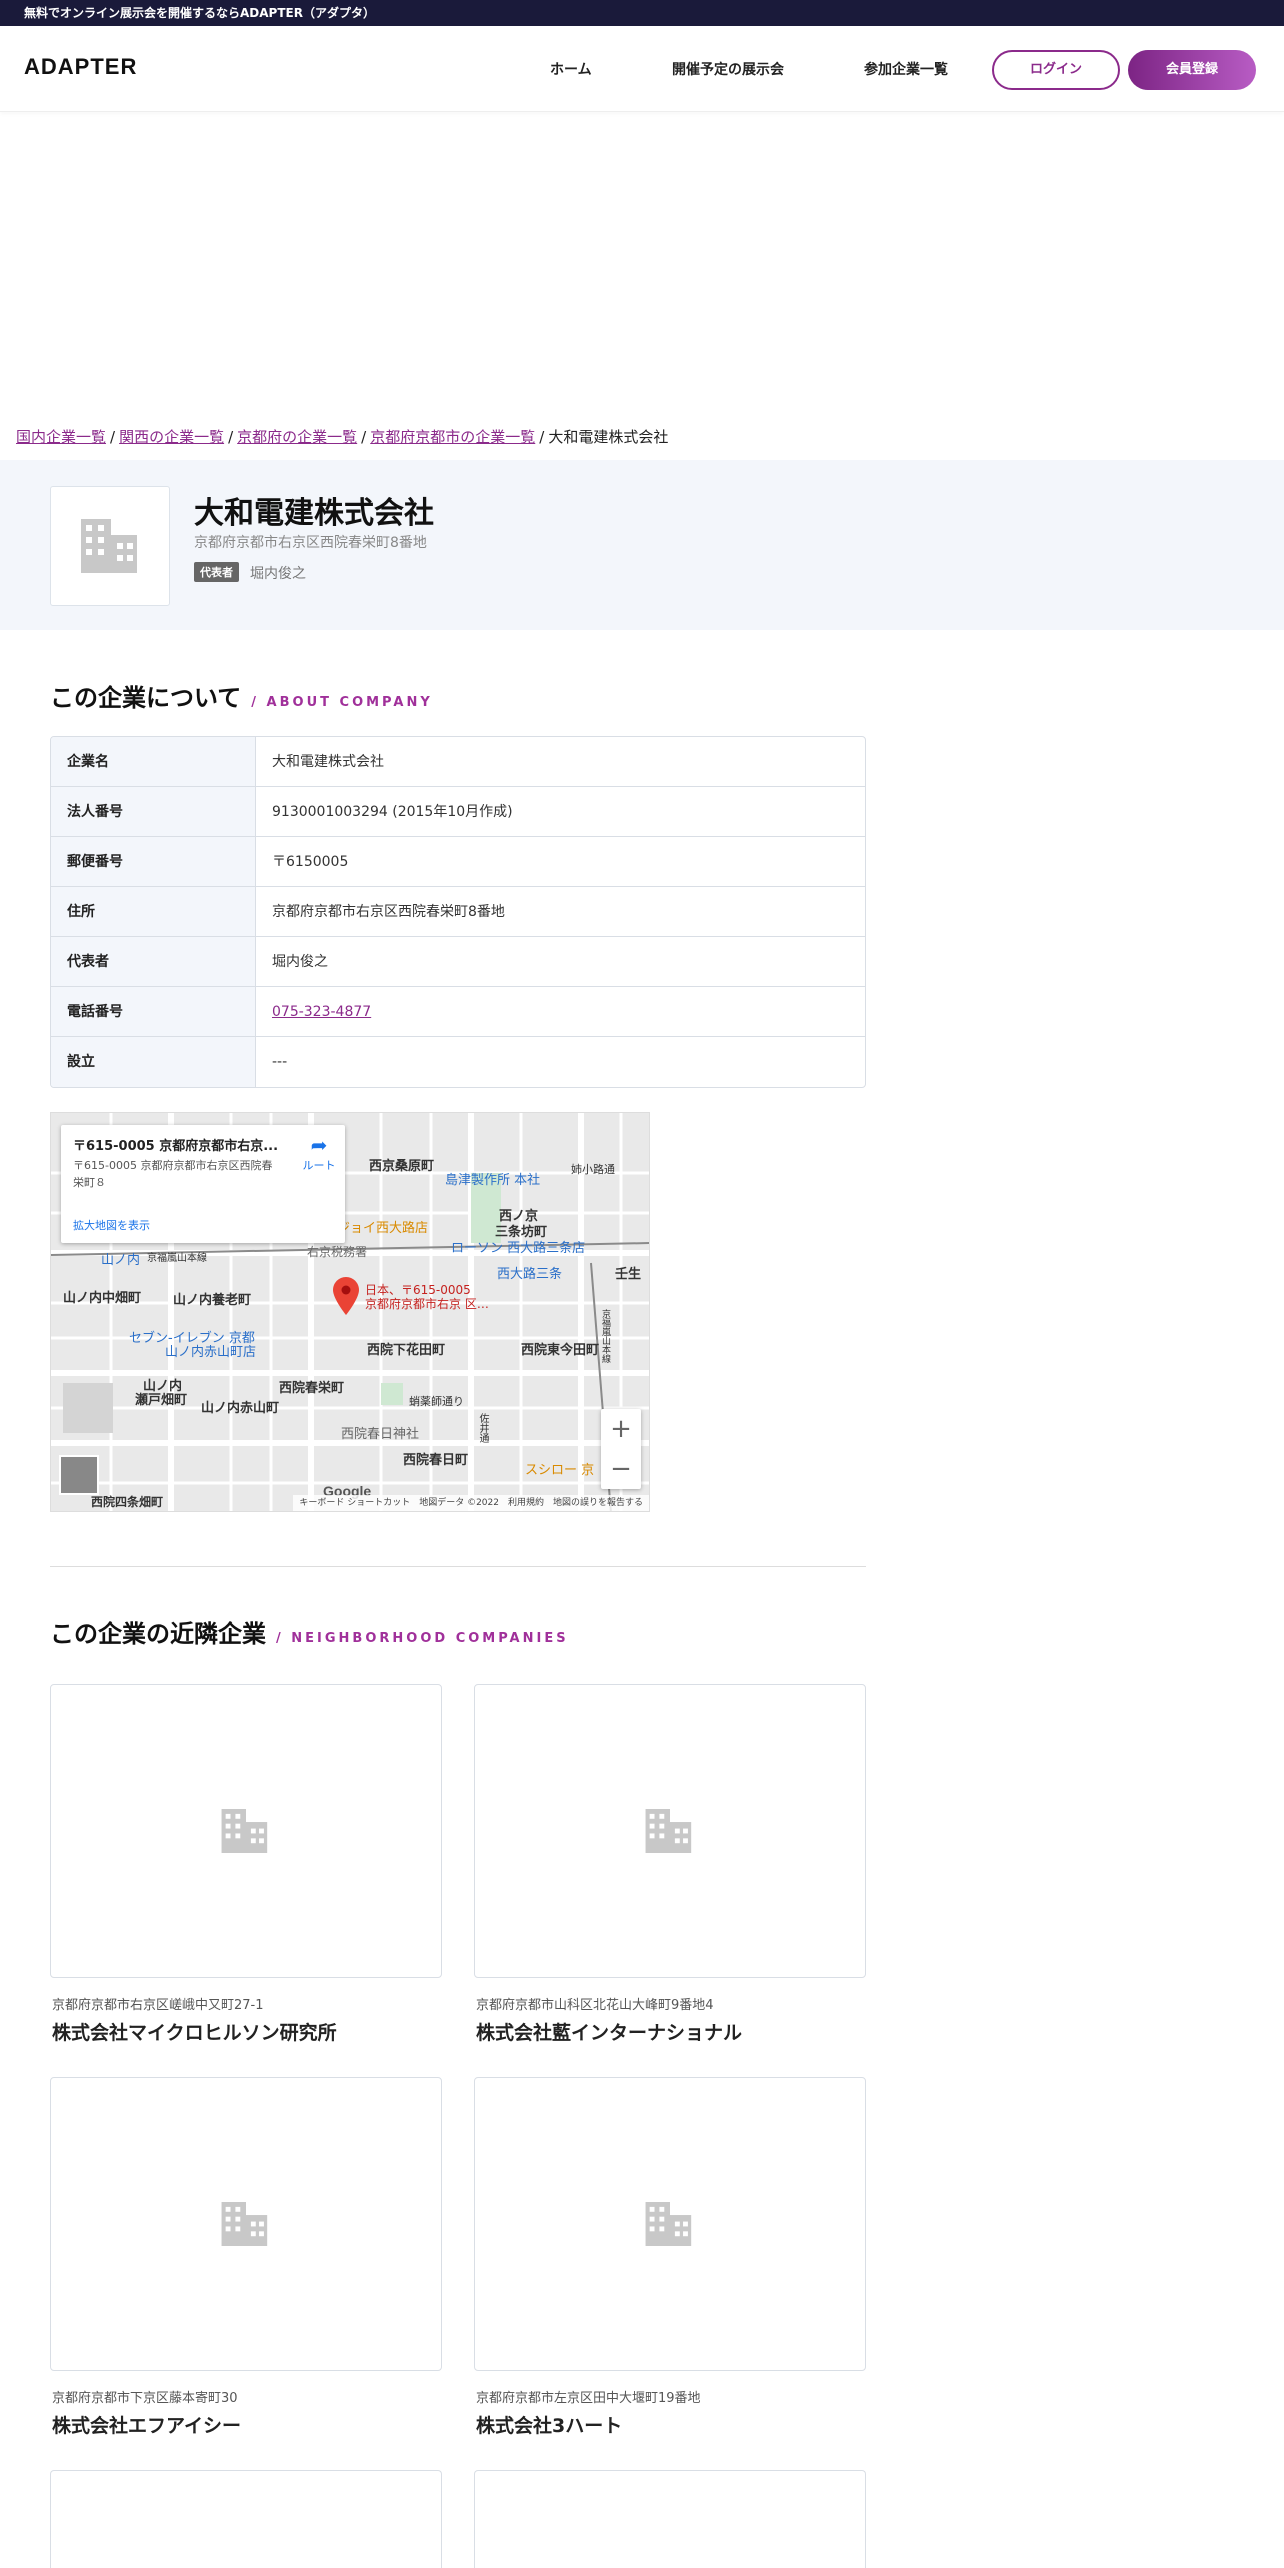 The image size is (1284, 2568). I want to click on nav-home: ホーム, so click(571, 69).